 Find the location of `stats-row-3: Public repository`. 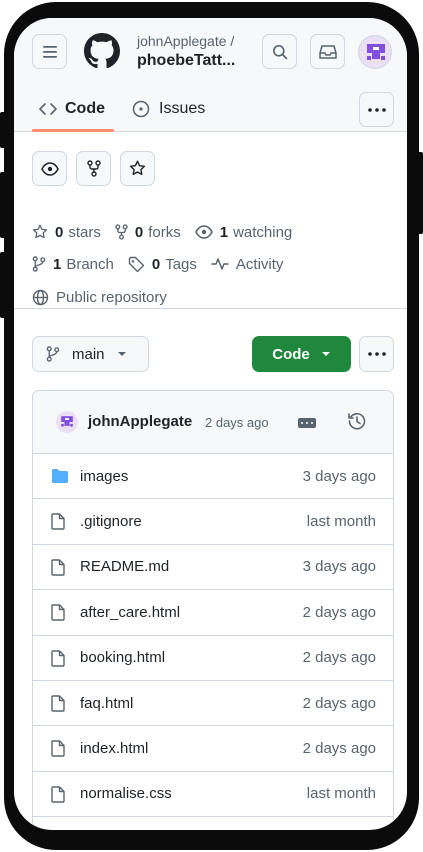

stats-row-3: Public repository is located at coordinates (106, 297).